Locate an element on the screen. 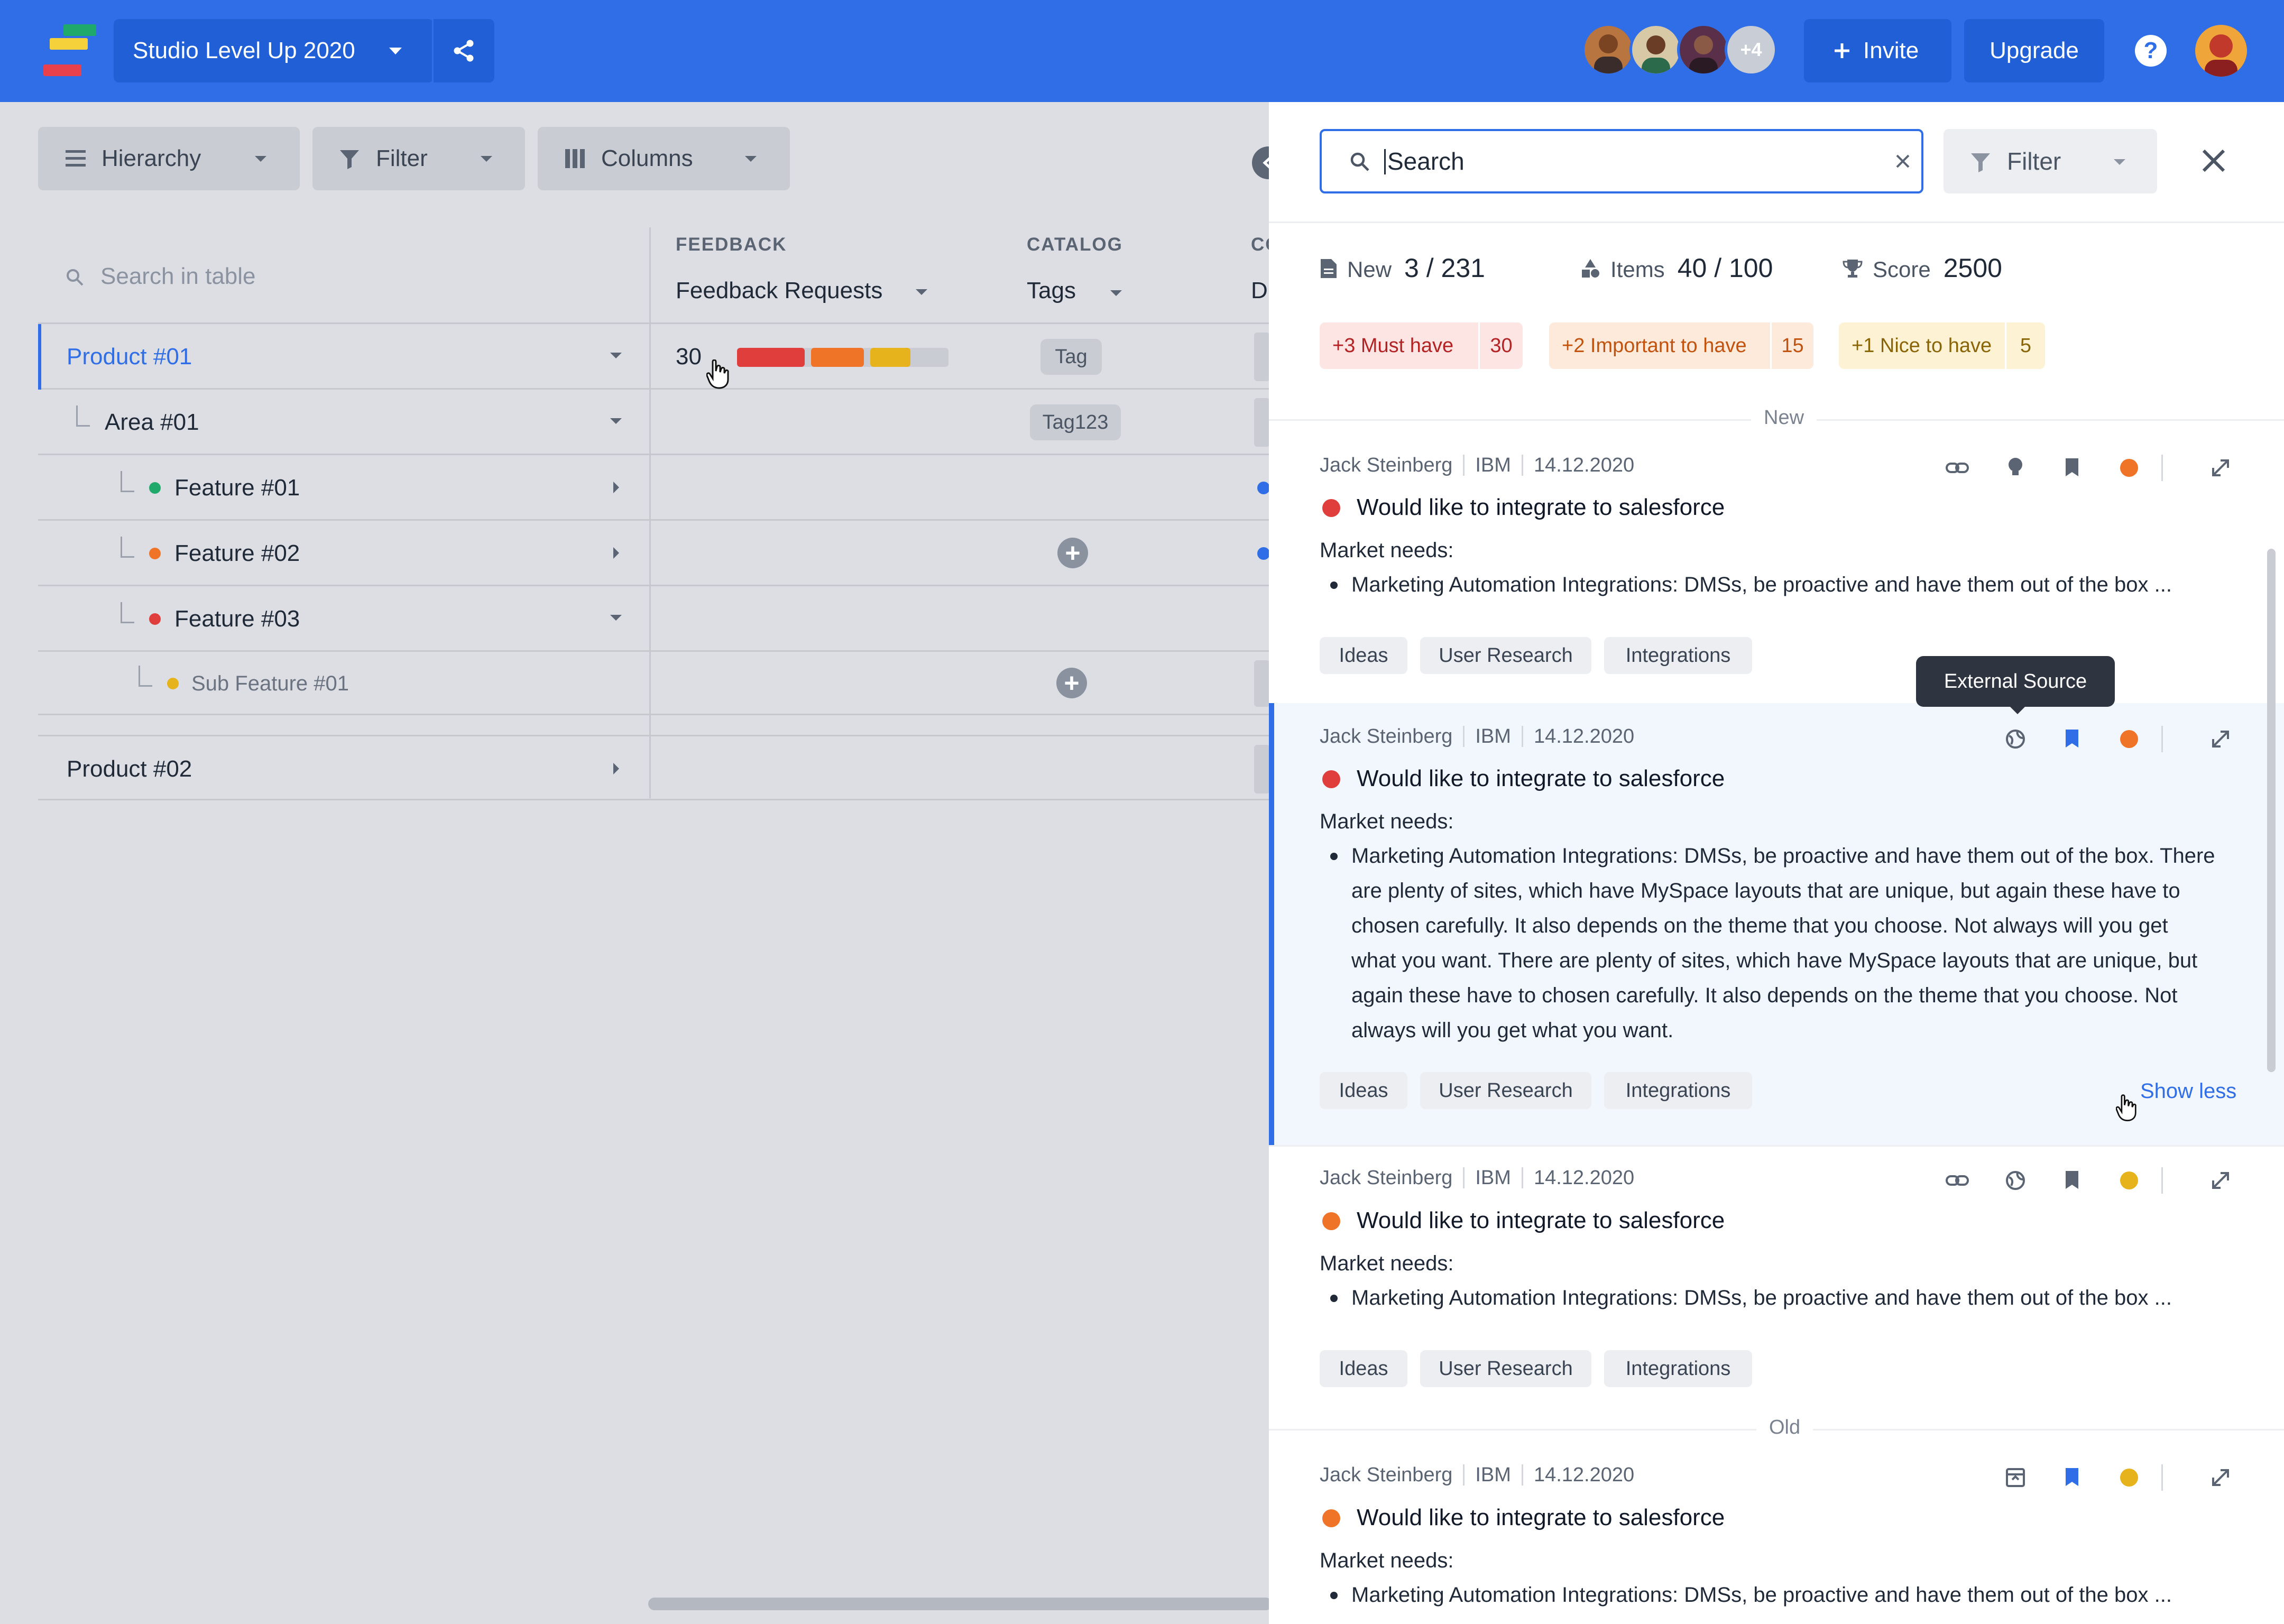 This screenshot has height=1624, width=2284. tag-chip: Tag is located at coordinates (1071, 357).